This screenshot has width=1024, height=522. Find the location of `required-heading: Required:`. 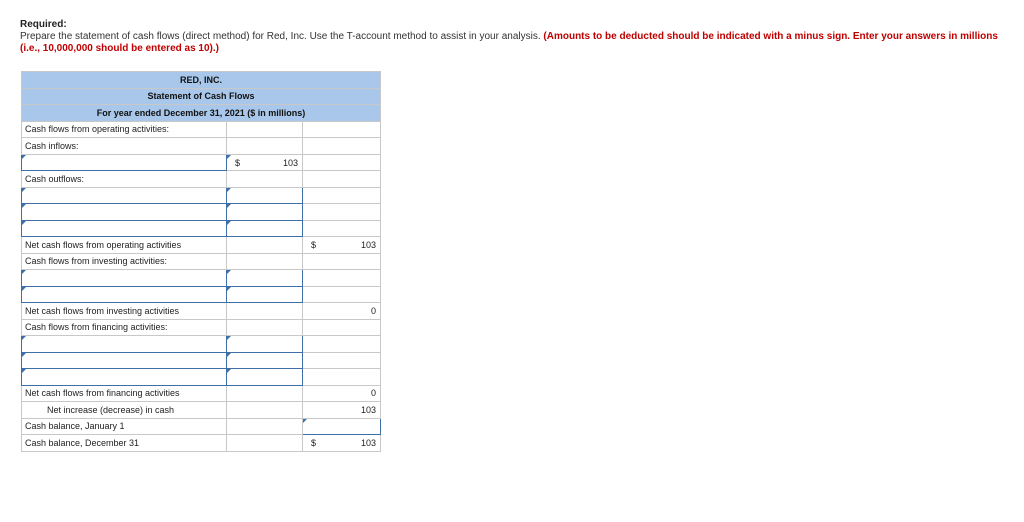

required-heading: Required: is located at coordinates (43, 24).